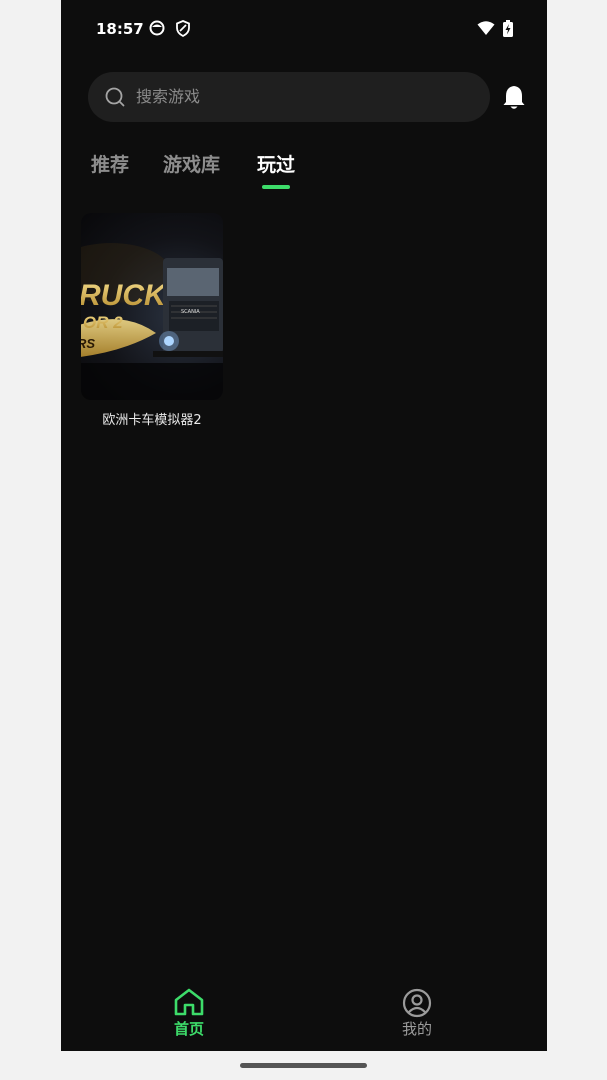  What do you see at coordinates (191, 163) in the screenshot?
I see `tab-game-library: 游戏库` at bounding box center [191, 163].